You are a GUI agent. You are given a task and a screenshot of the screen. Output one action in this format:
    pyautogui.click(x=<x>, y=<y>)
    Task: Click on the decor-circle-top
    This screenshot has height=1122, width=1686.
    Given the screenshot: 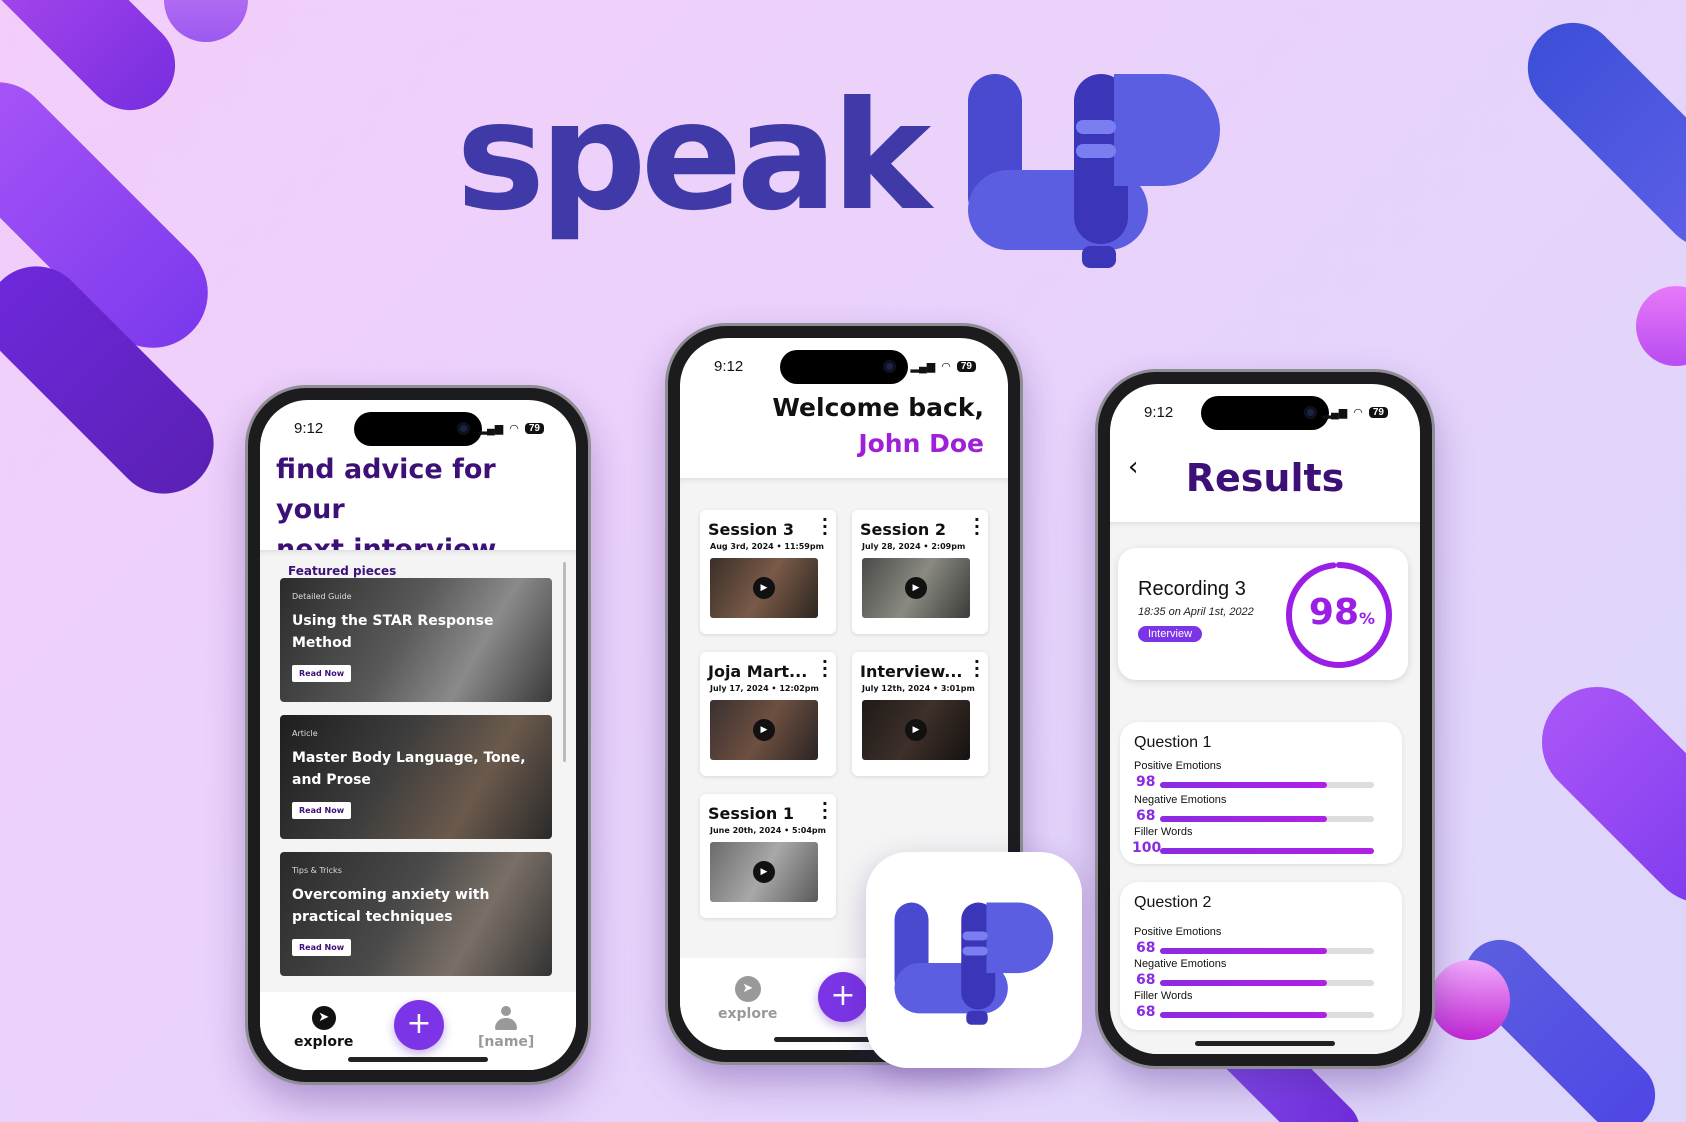 What is the action you would take?
    pyautogui.click(x=206, y=21)
    